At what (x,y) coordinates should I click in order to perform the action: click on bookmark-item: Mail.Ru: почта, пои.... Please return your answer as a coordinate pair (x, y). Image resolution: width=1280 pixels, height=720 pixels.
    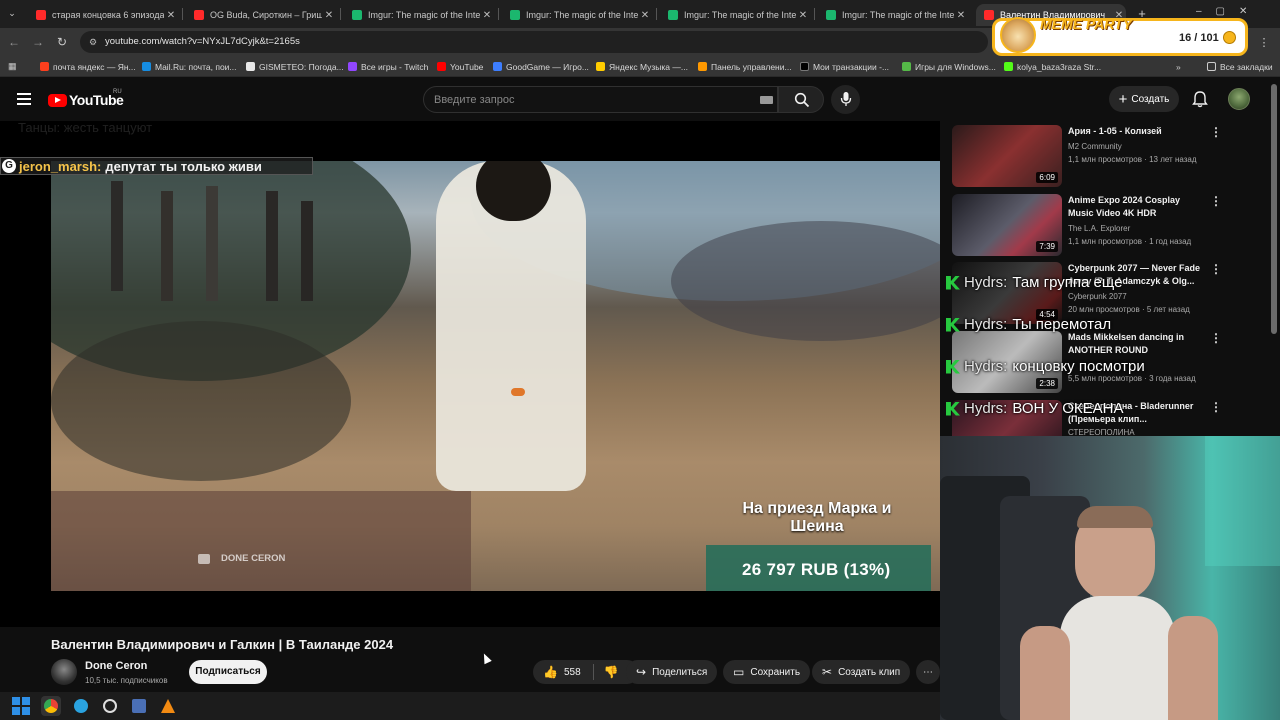
    Looking at the image, I should click on (189, 66).